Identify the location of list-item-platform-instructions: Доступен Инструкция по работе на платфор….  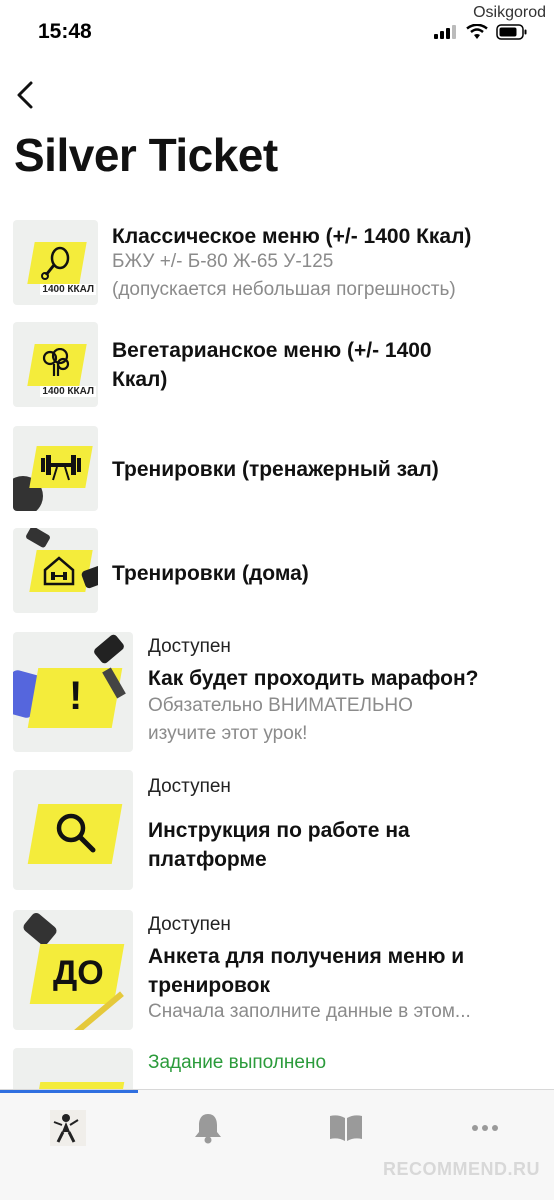
(277, 832).